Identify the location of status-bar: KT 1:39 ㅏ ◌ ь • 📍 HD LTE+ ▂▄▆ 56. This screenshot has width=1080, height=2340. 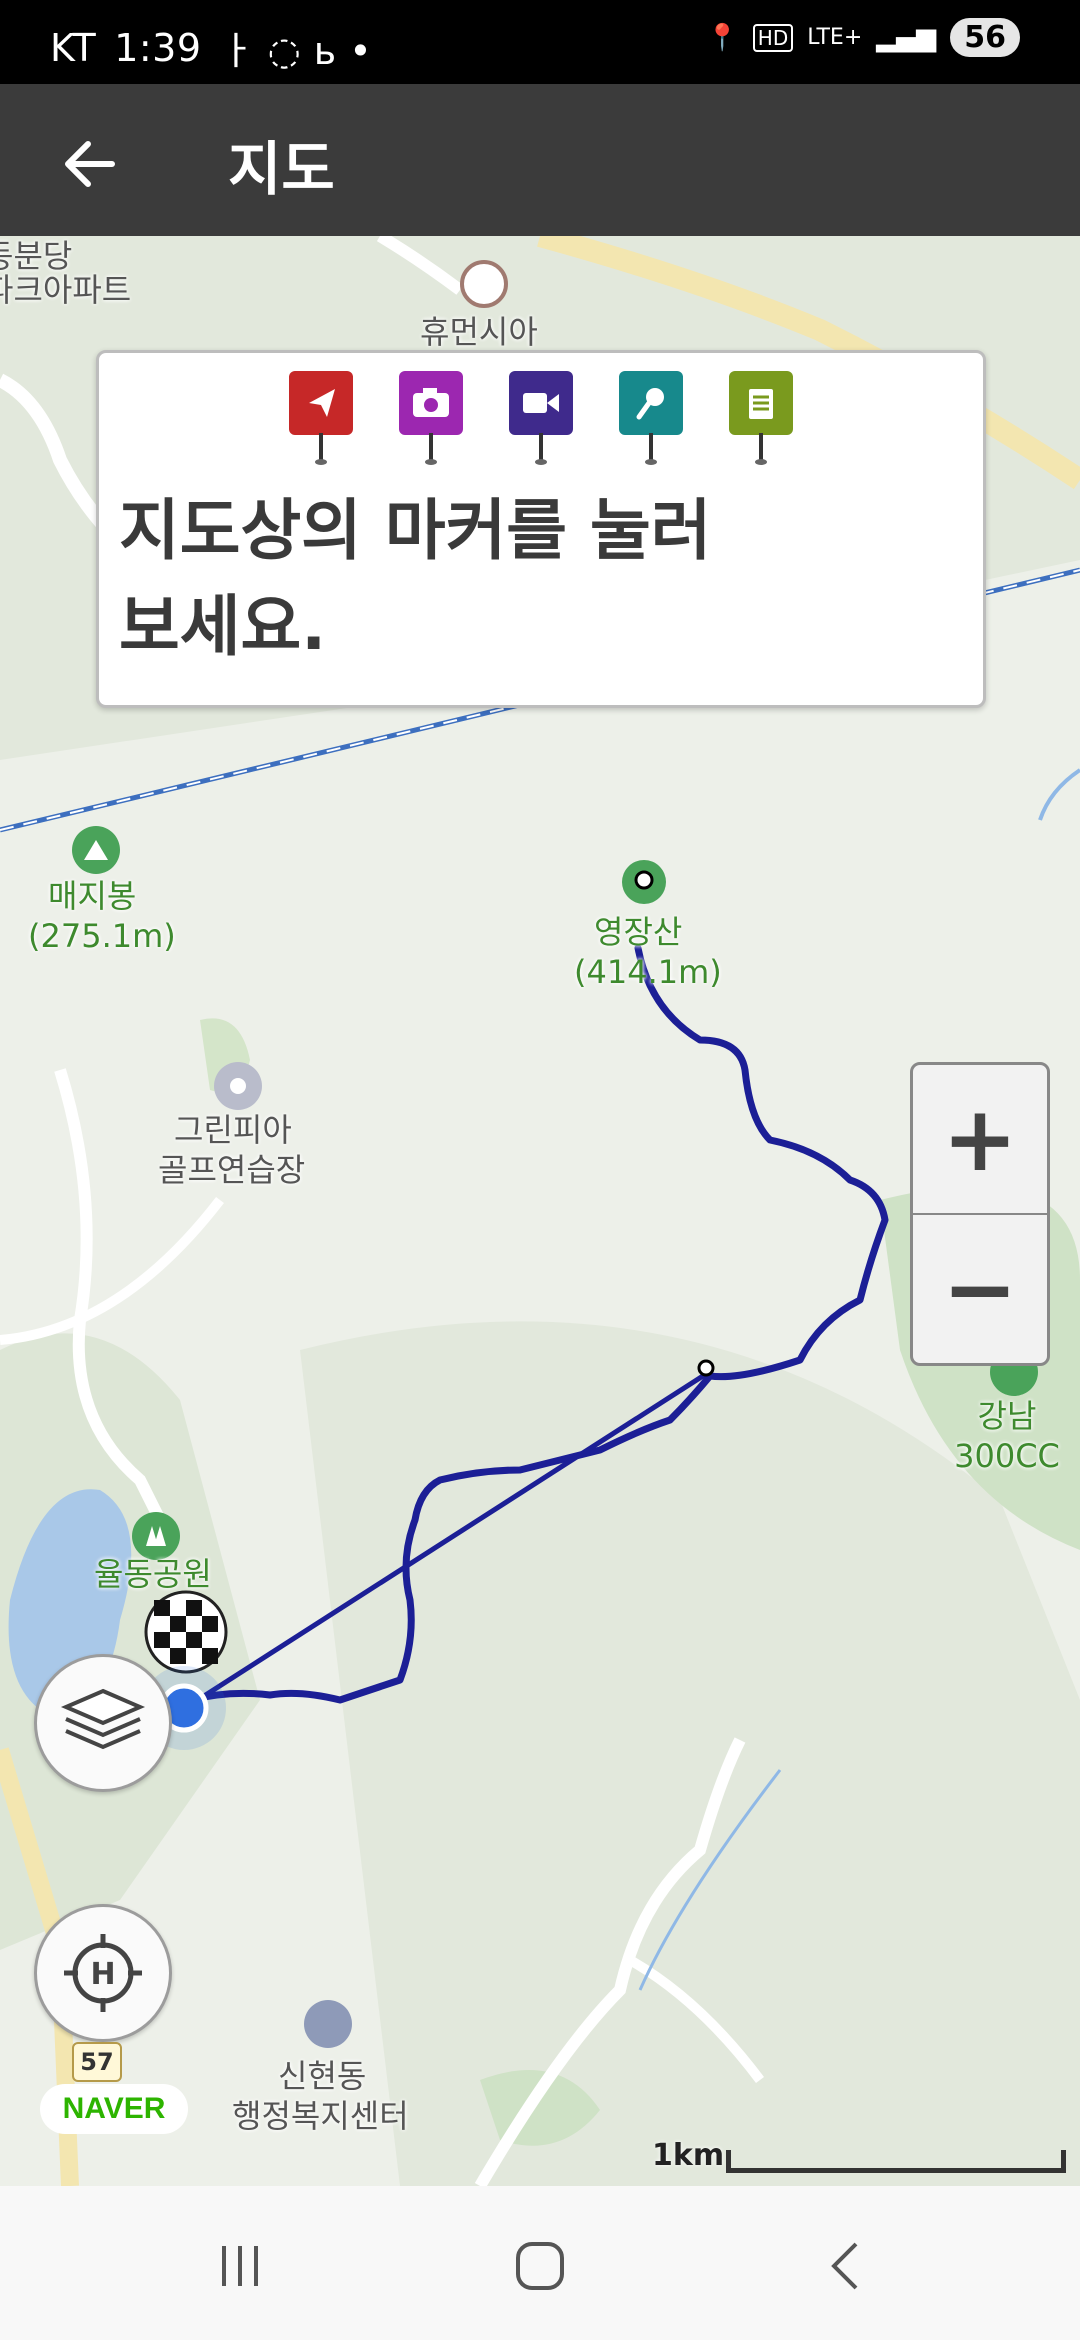
(540, 42).